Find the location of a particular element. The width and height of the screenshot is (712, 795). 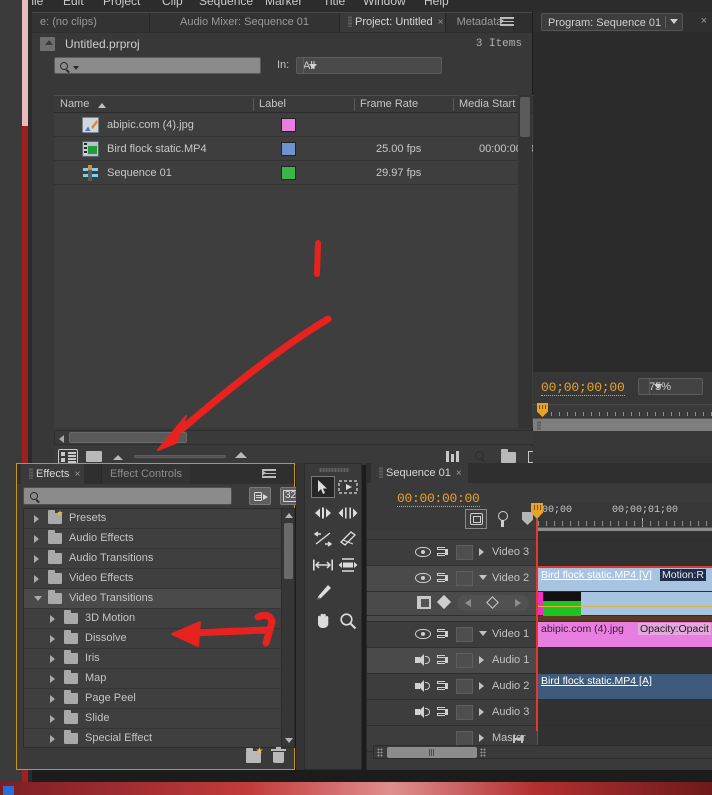

icon-view-icon is located at coordinates (94, 456).